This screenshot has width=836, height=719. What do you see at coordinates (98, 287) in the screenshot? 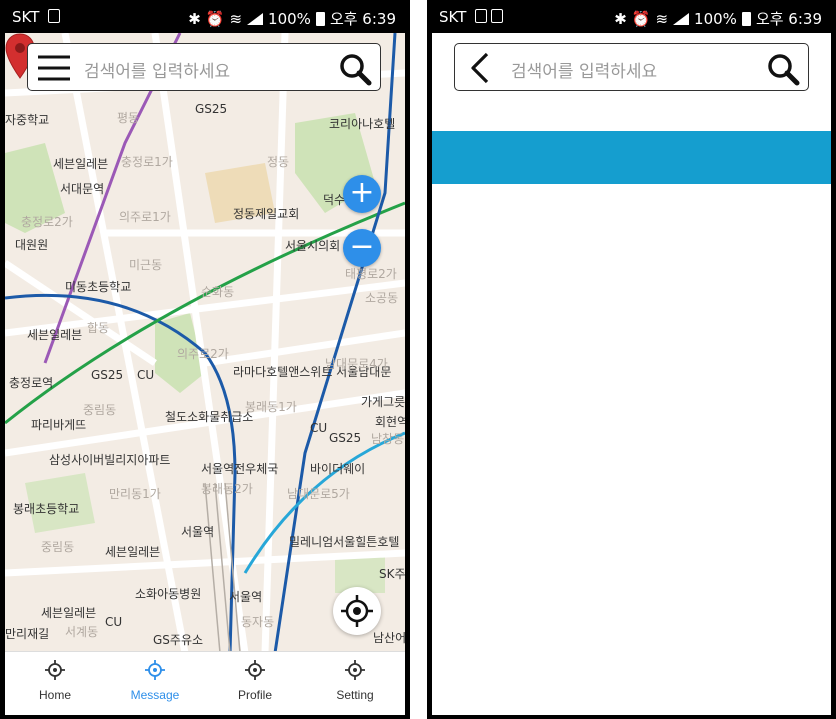
I see `map-label: 미동초등학교` at bounding box center [98, 287].